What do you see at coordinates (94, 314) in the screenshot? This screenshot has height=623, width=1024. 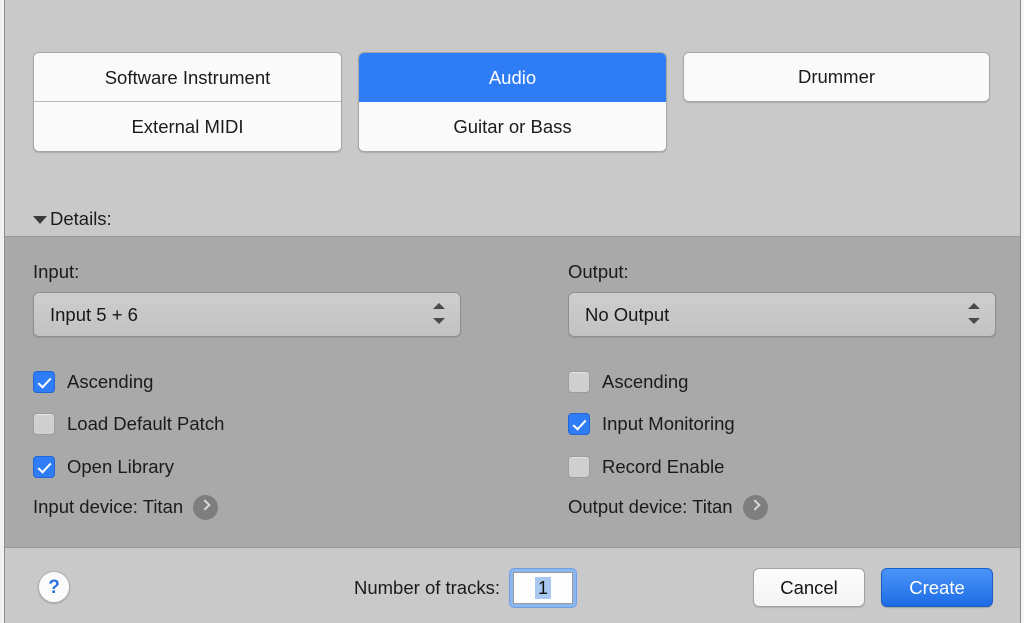 I see `input-popup-value: Input 5 + 6` at bounding box center [94, 314].